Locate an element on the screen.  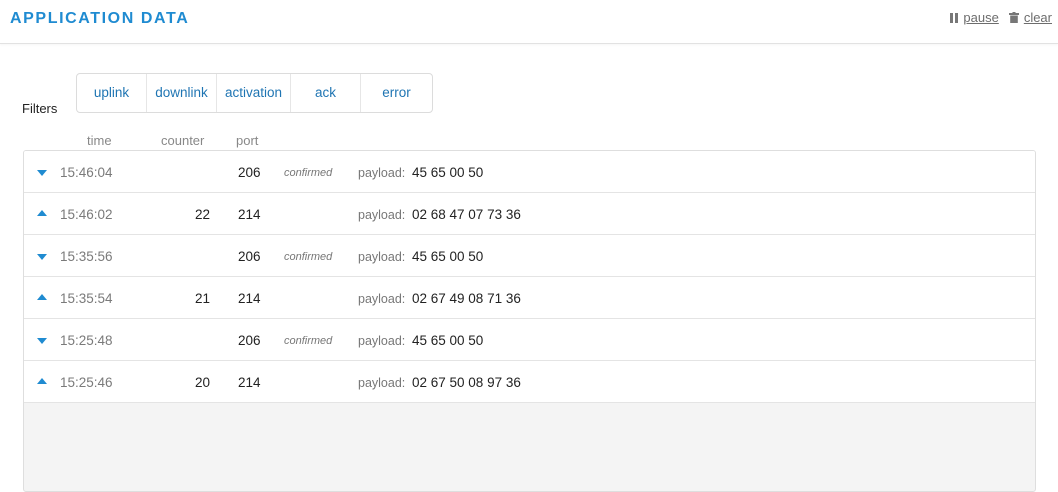
page-title: APPLICATION DATA is located at coordinates (100, 18).